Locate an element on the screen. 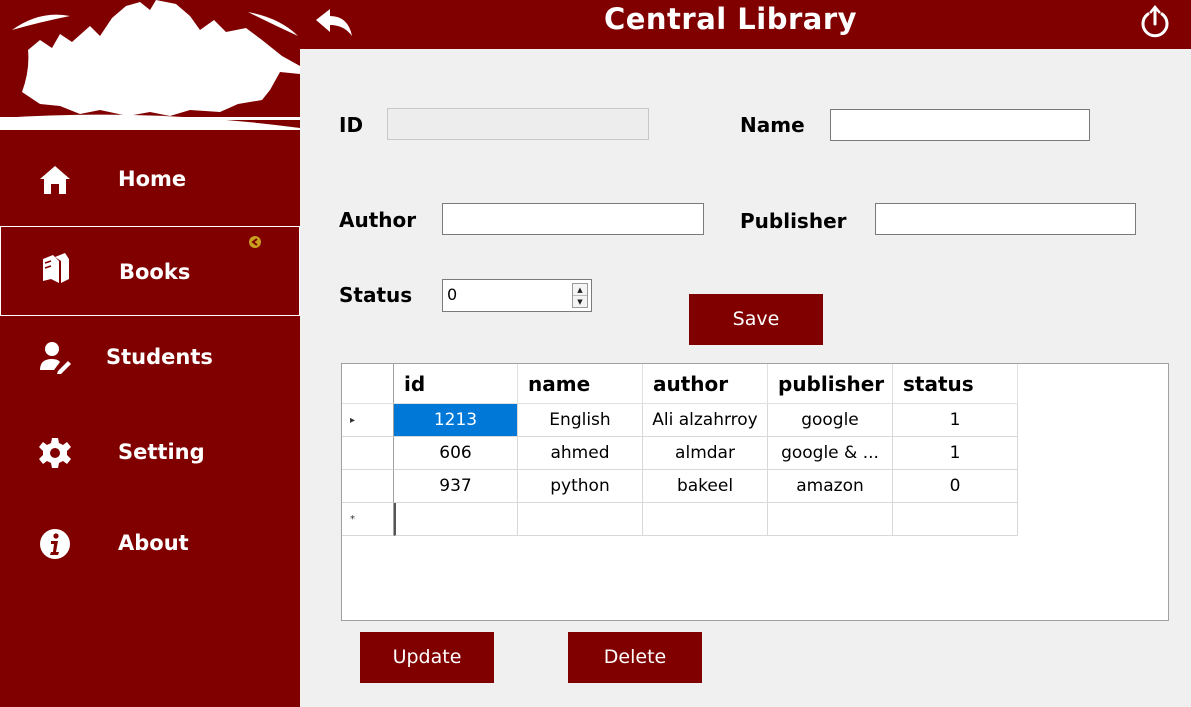 This screenshot has height=707, width=1191. table-cell: almdar is located at coordinates (705, 453).